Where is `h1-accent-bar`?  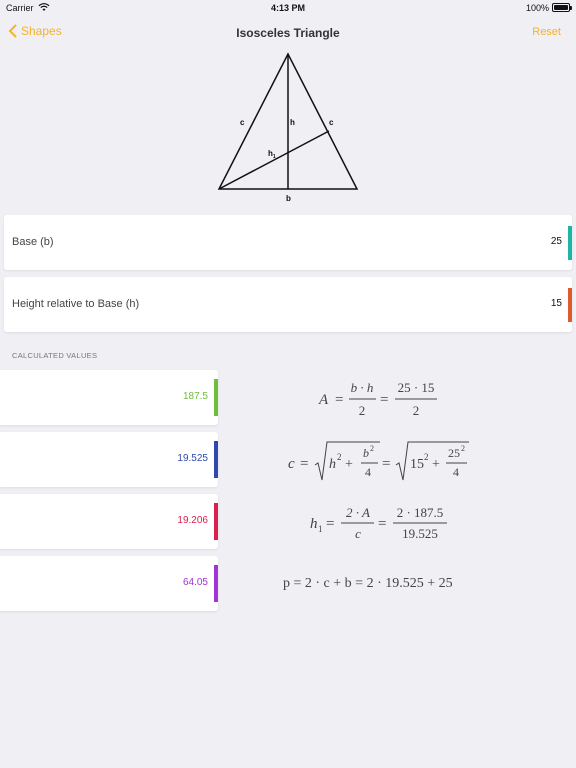
h1-accent-bar is located at coordinates (216, 521).